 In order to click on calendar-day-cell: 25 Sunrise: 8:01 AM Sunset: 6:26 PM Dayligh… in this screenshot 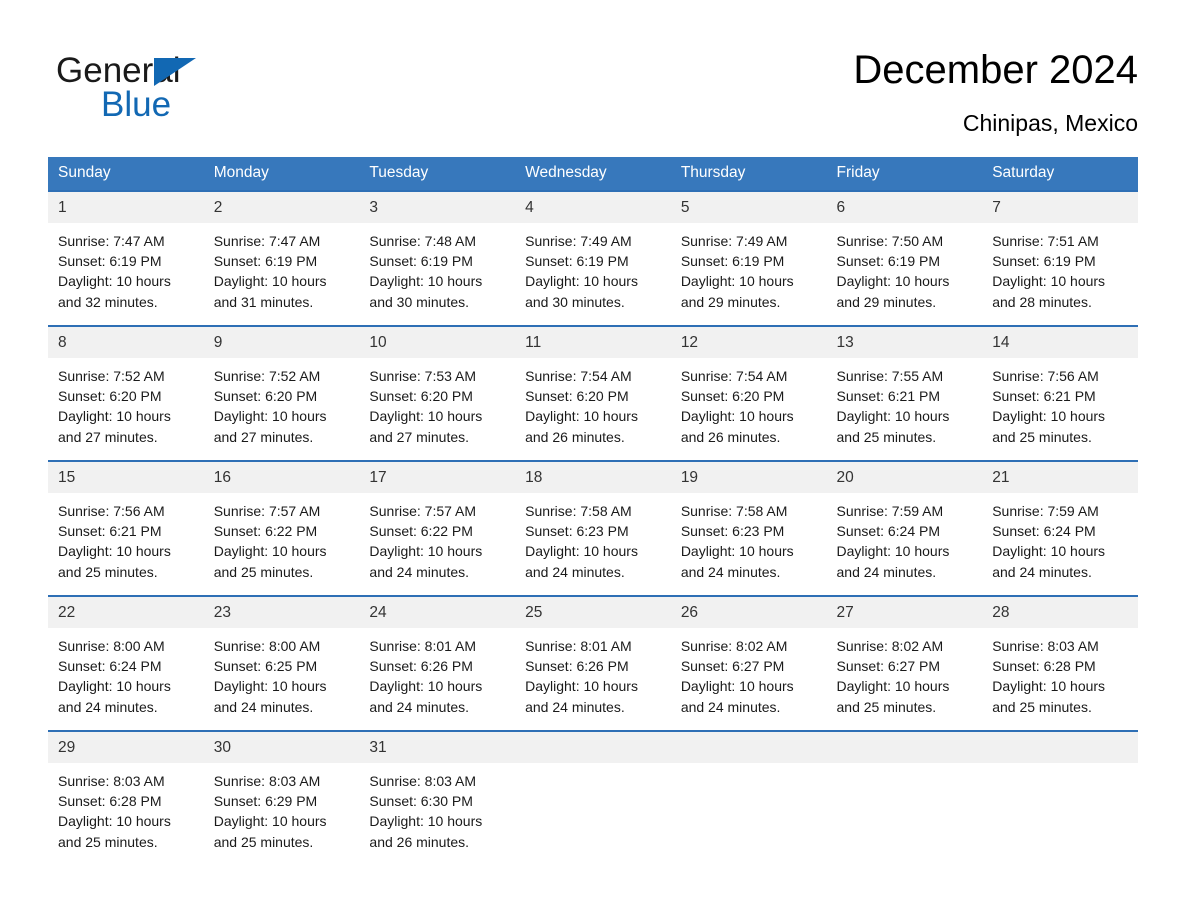, I will do `click(593, 663)`.